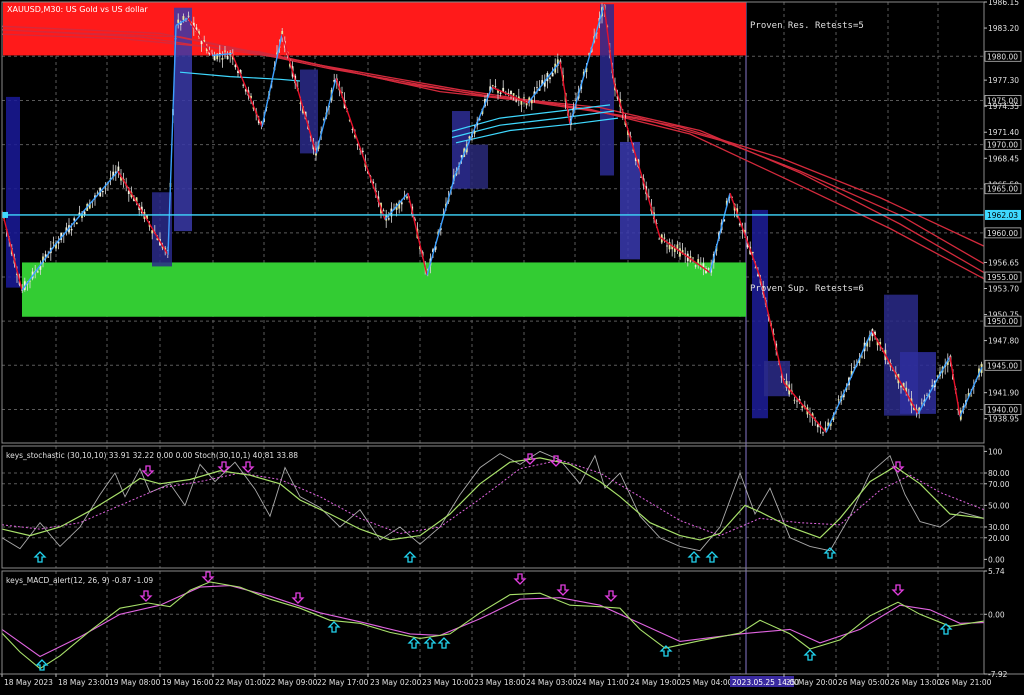  Describe the element at coordinates (1003, 419) in the screenshot. I see `price-axis-label: 1938.95` at that location.